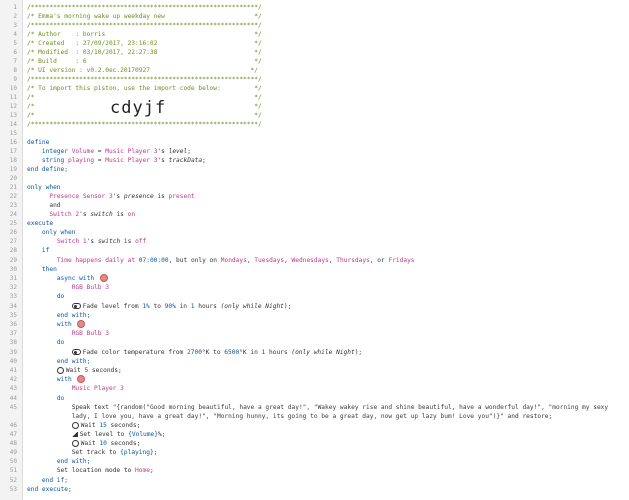 The image size is (629, 500). Describe the element at coordinates (144, 61) in the screenshot. I see `comment-line: /* Build : 6 */` at that location.